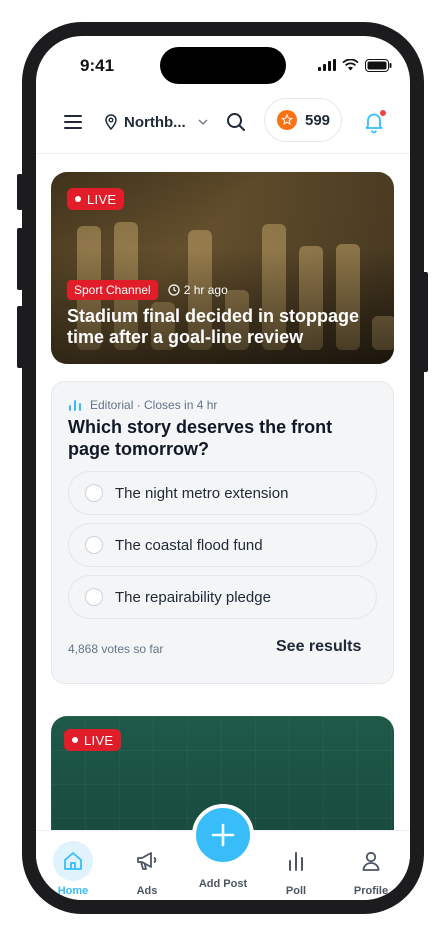 The width and height of the screenshot is (445, 936). I want to click on notification-dot, so click(383, 113).